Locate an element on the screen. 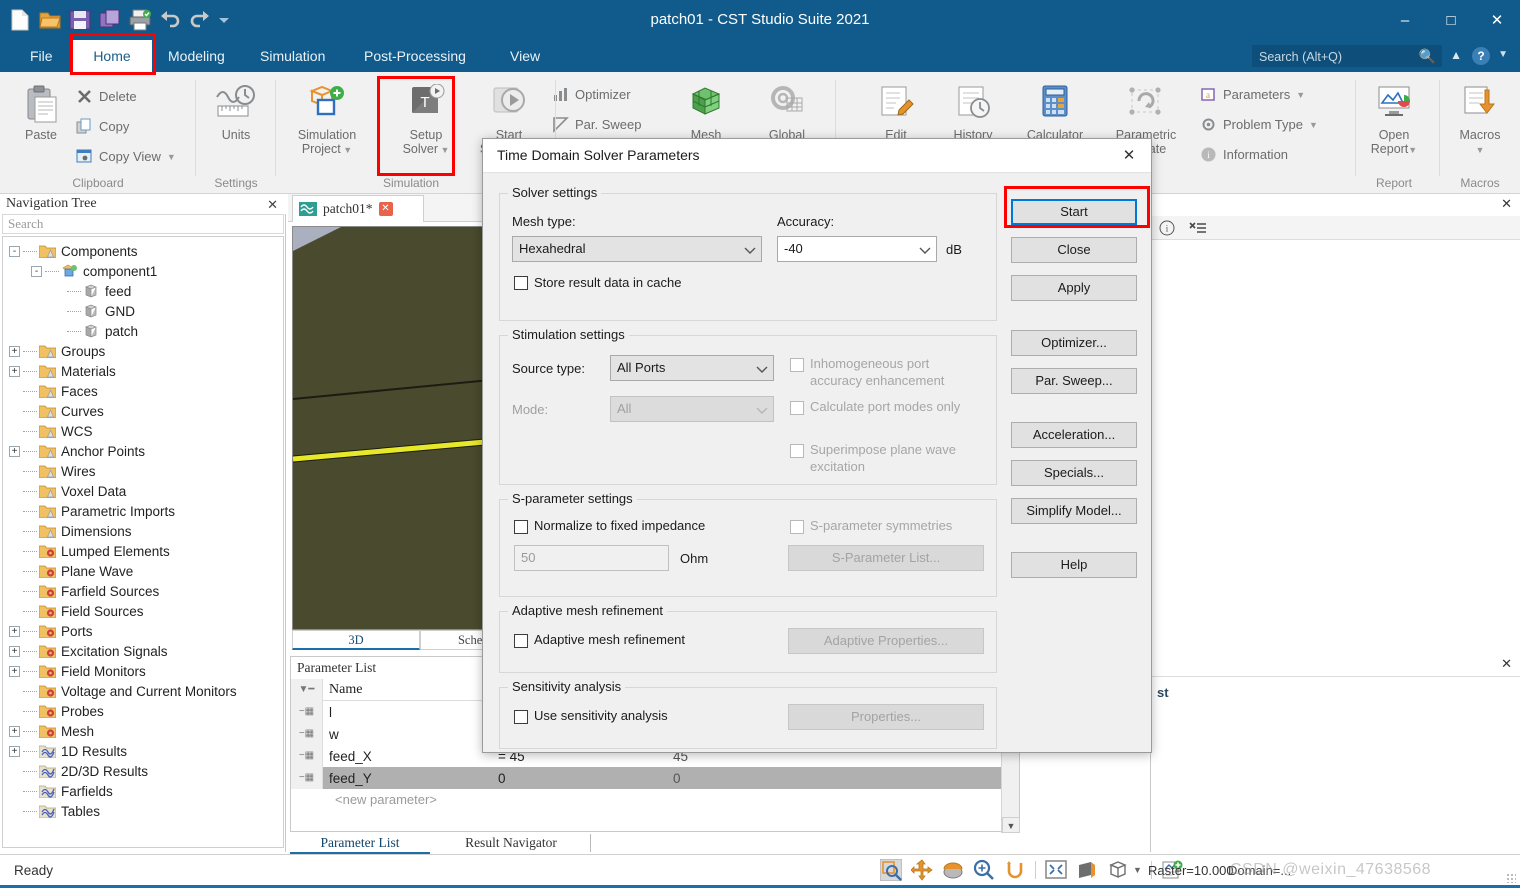 Image resolution: width=1520 pixels, height=888 pixels. sensitivity-analysis-checkbox is located at coordinates (521, 717).